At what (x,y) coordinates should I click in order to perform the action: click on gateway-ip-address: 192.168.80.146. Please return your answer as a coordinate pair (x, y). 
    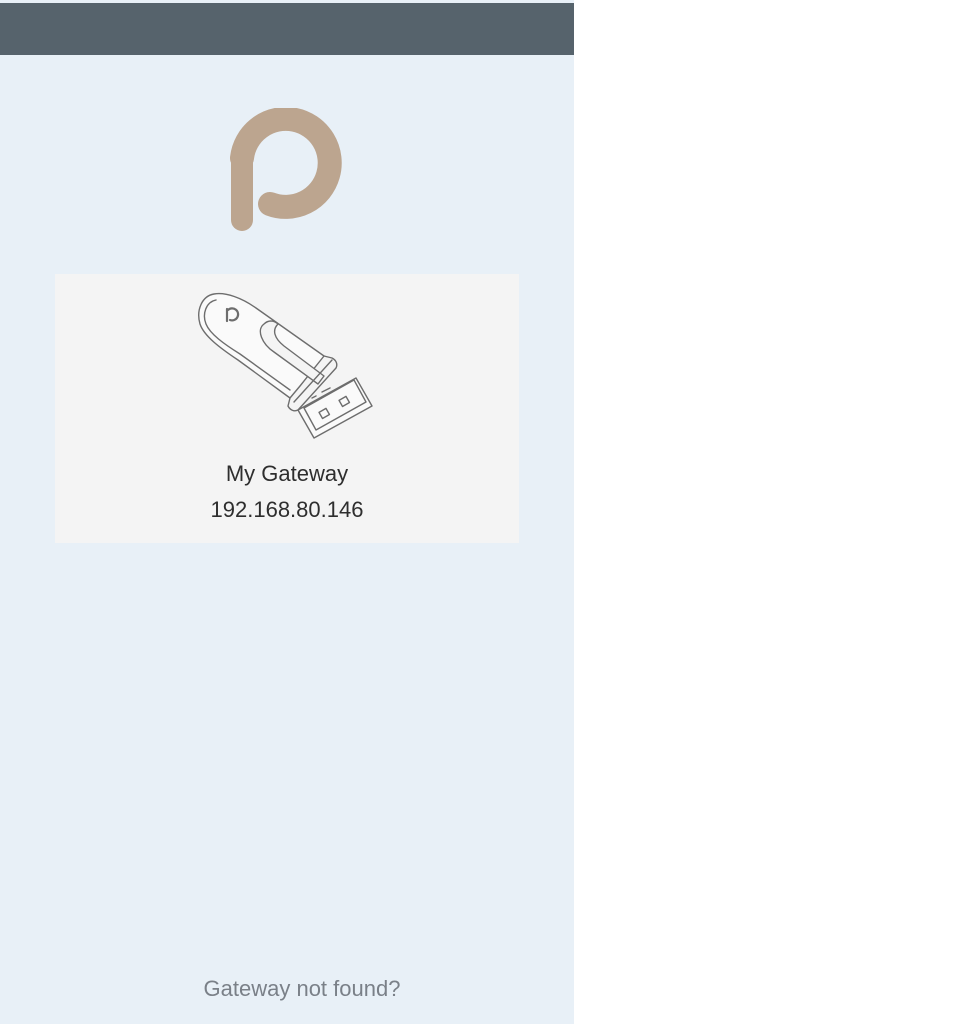
    Looking at the image, I should click on (287, 509).